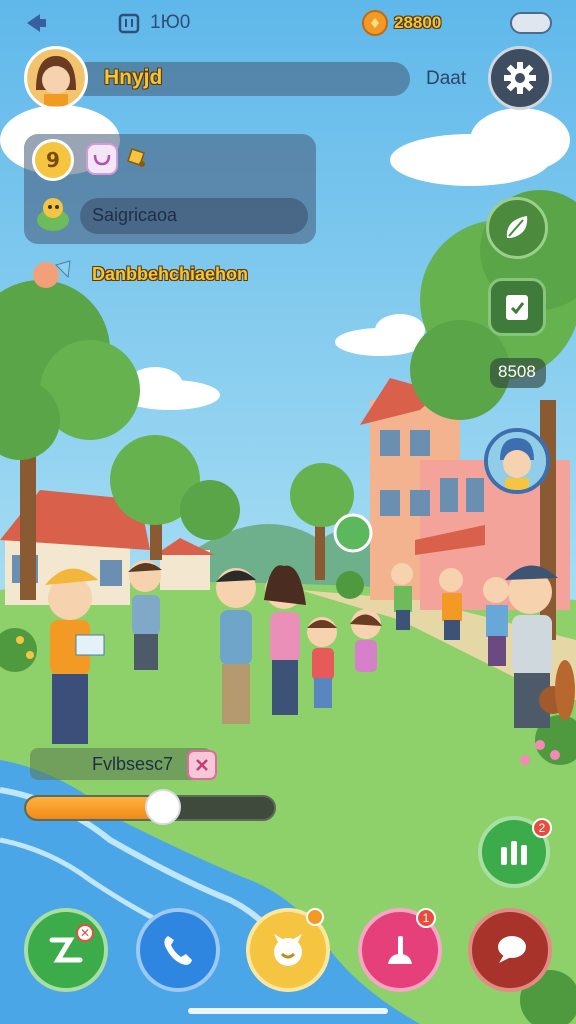 This screenshot has width=576, height=1024. I want to click on speech-bubble-icon, so click(512, 949).